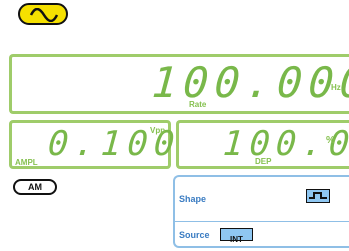 Image resolution: width=349 pixels, height=251 pixels. I want to click on sine-wave-icon, so click(44, 15).